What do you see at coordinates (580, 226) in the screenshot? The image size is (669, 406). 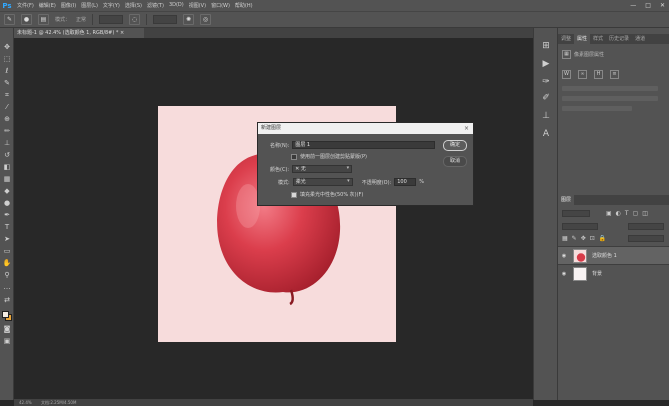 I see `layer-blend-select` at bounding box center [580, 226].